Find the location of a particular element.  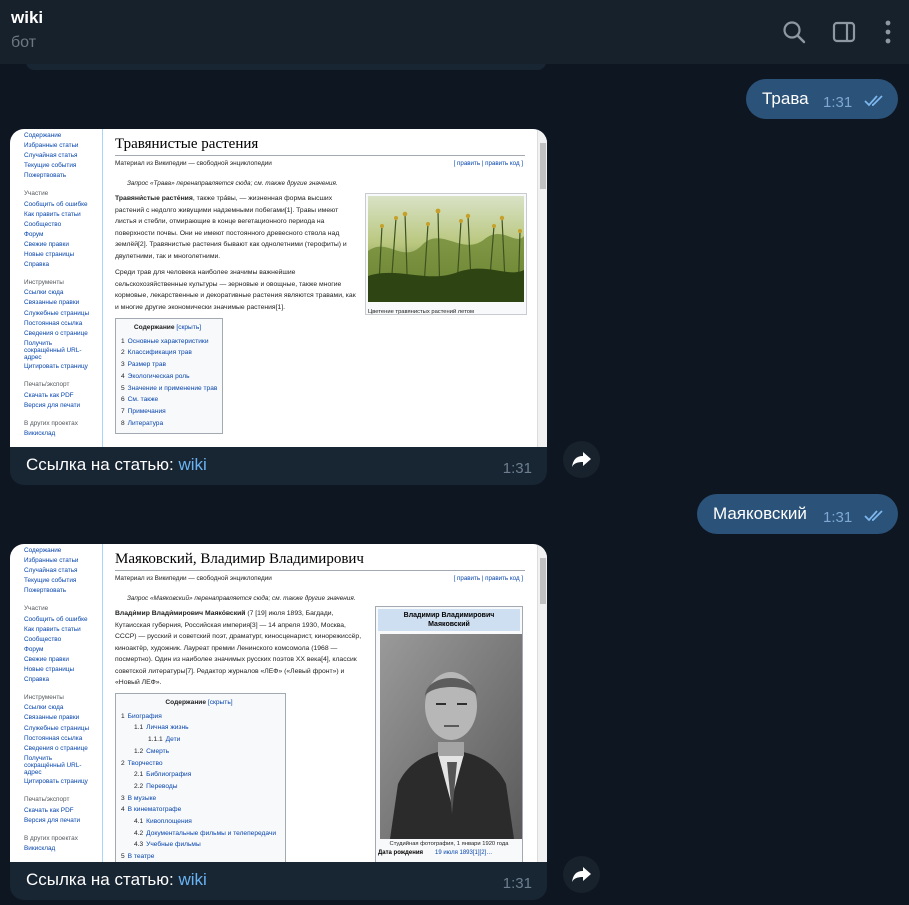

toc-item: 1.1 Личная жизнь is located at coordinates (161, 728).